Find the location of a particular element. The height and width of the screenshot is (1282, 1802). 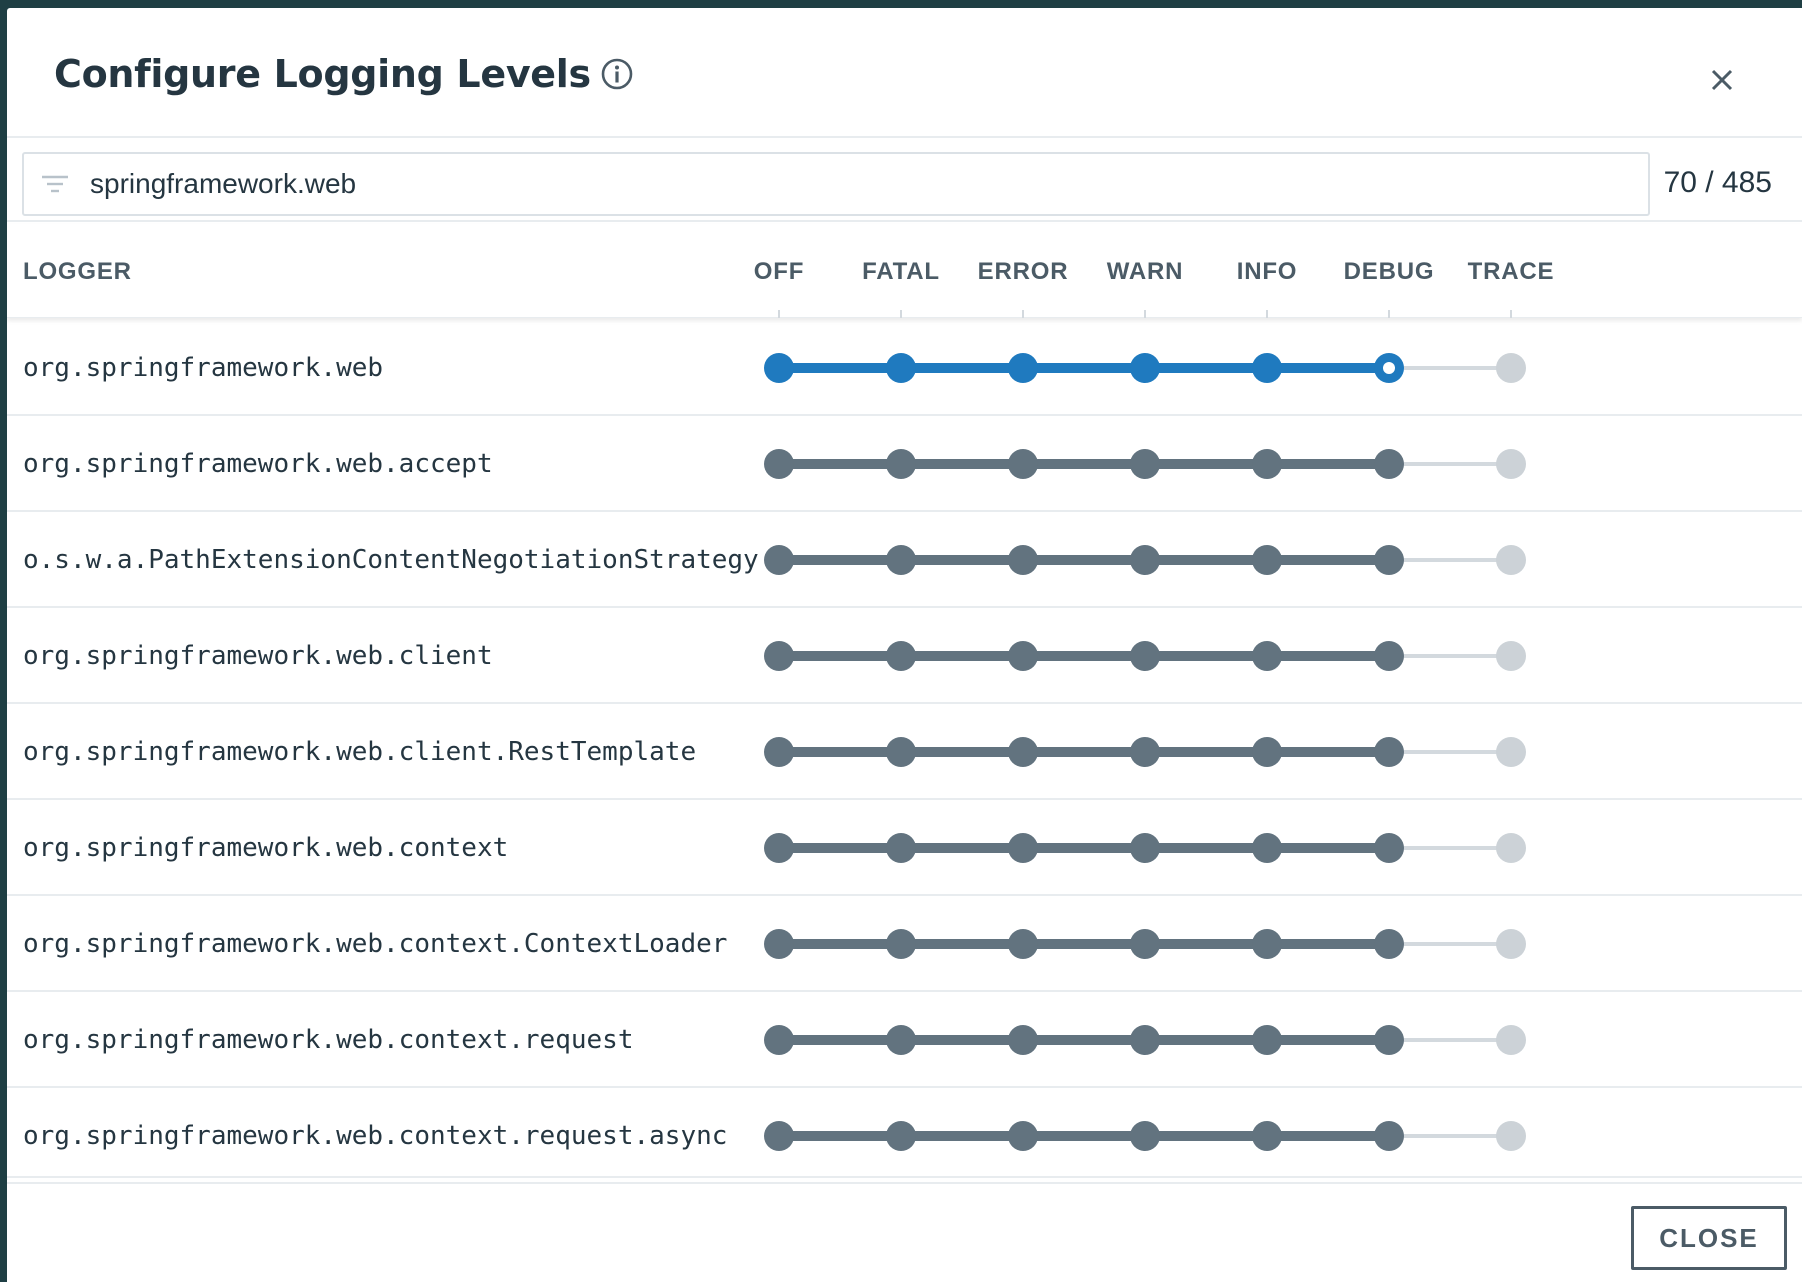

info-icon is located at coordinates (617, 74).